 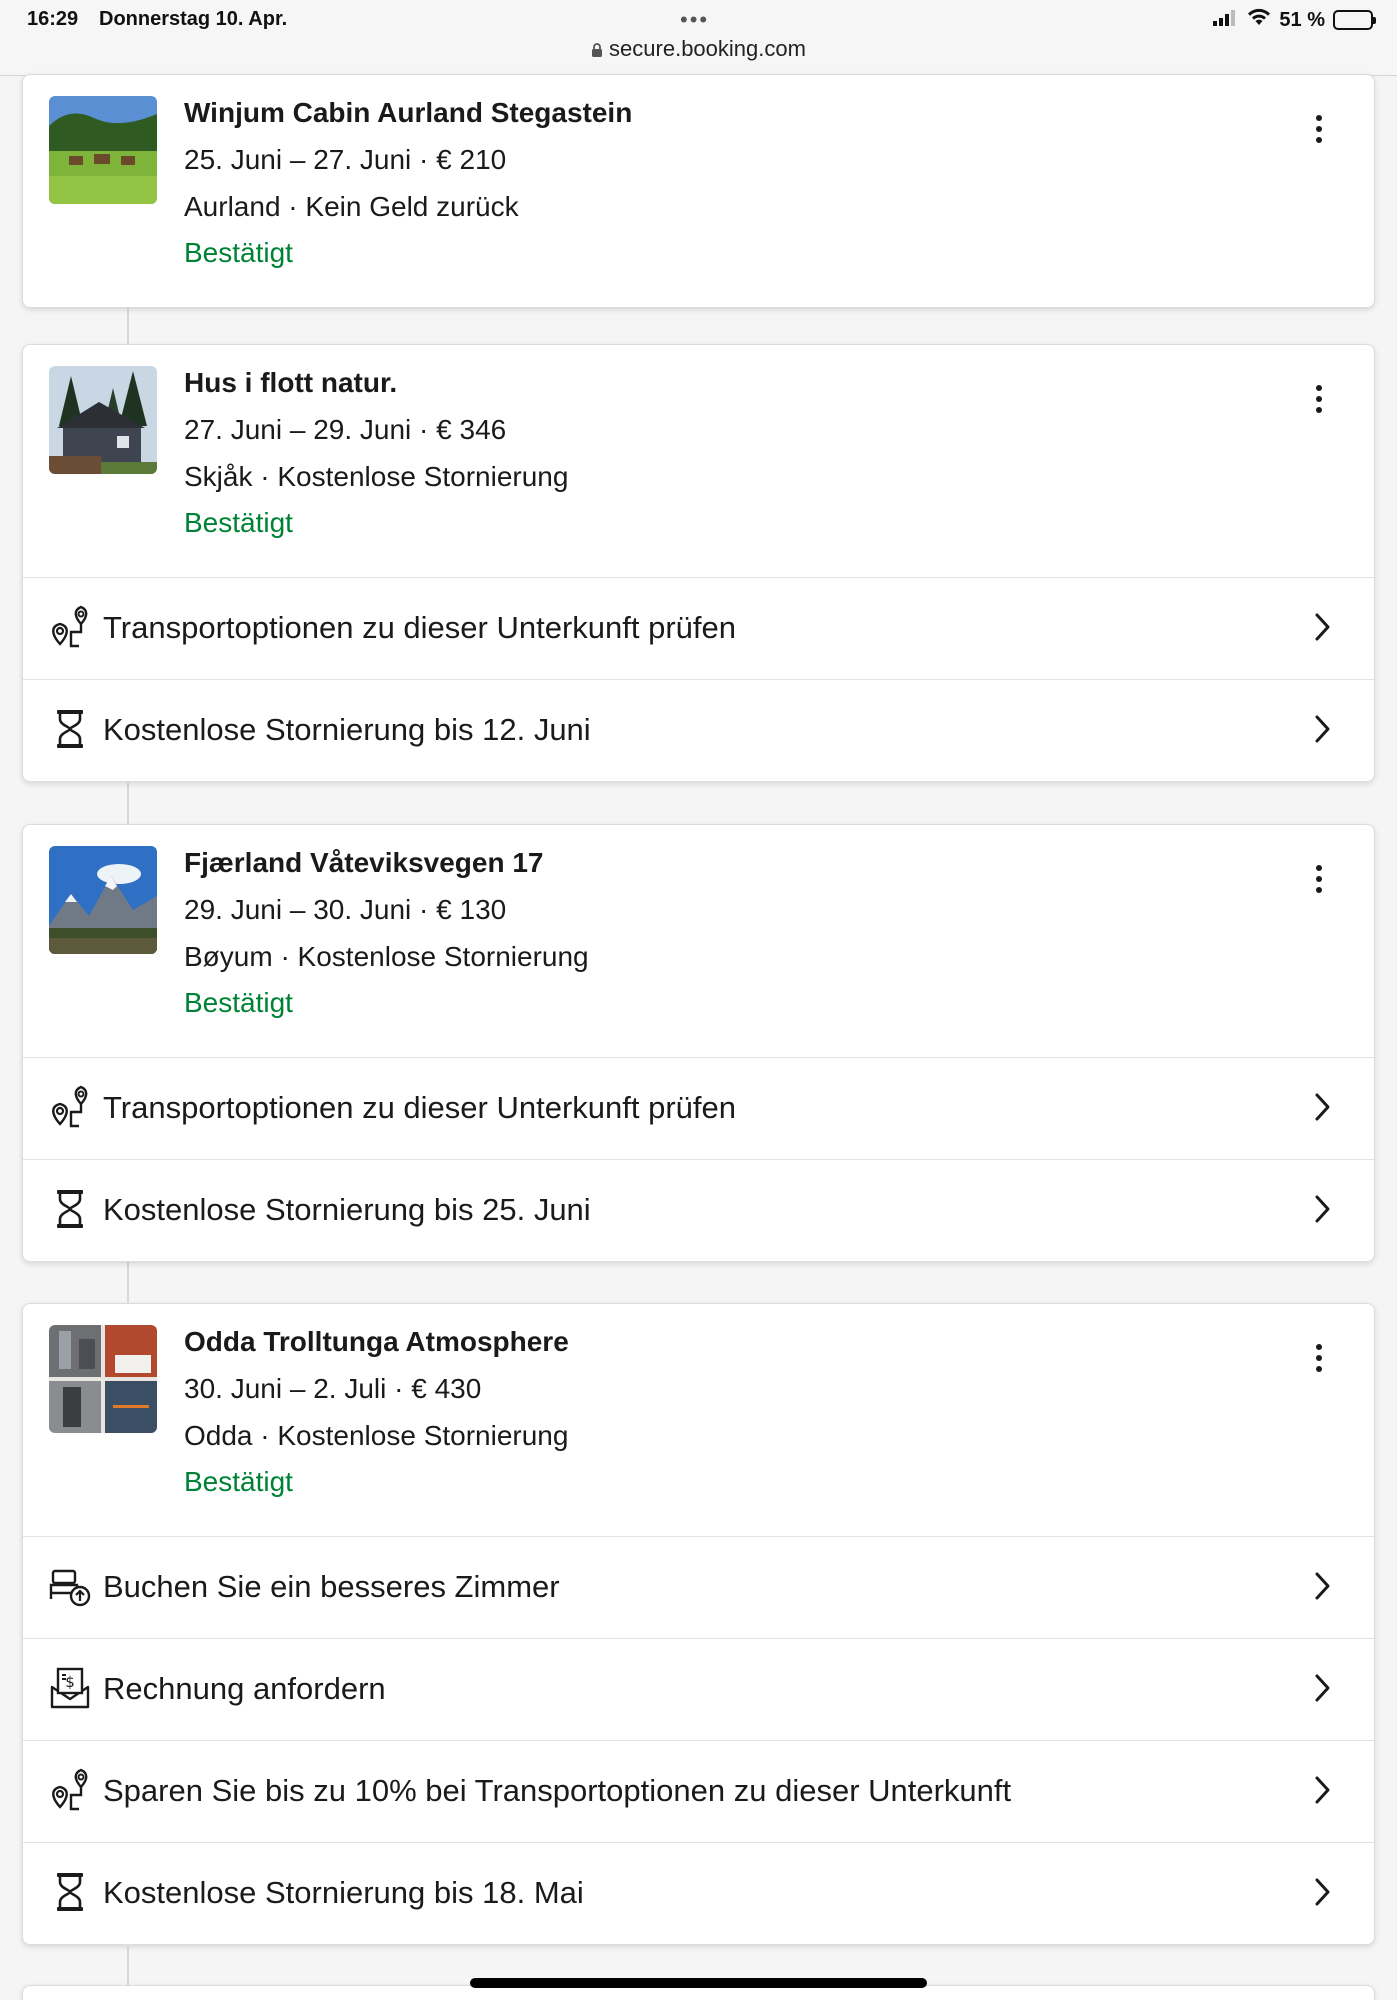 I want to click on action-label: Buchen Sie ein besseres Zimmer, so click(x=331, y=1586).